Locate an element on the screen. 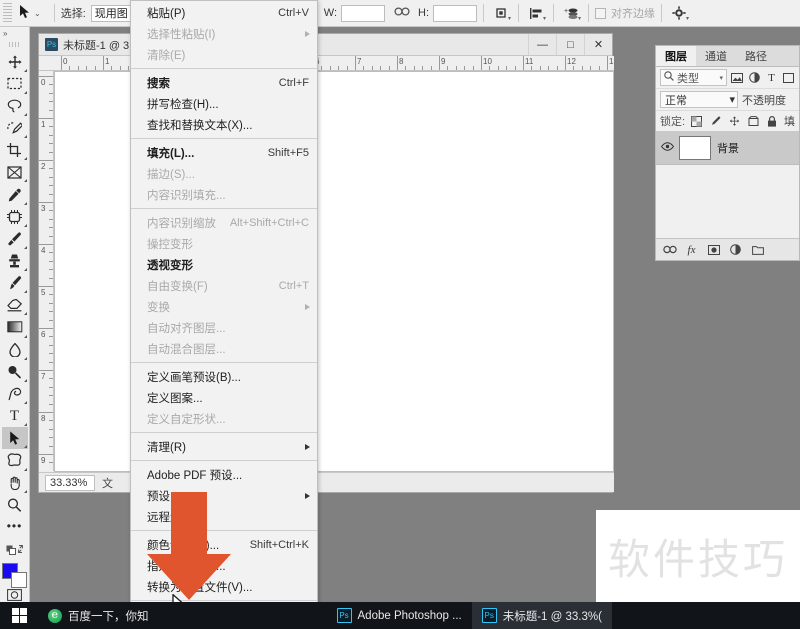  dodge-tool is located at coordinates (15, 372).